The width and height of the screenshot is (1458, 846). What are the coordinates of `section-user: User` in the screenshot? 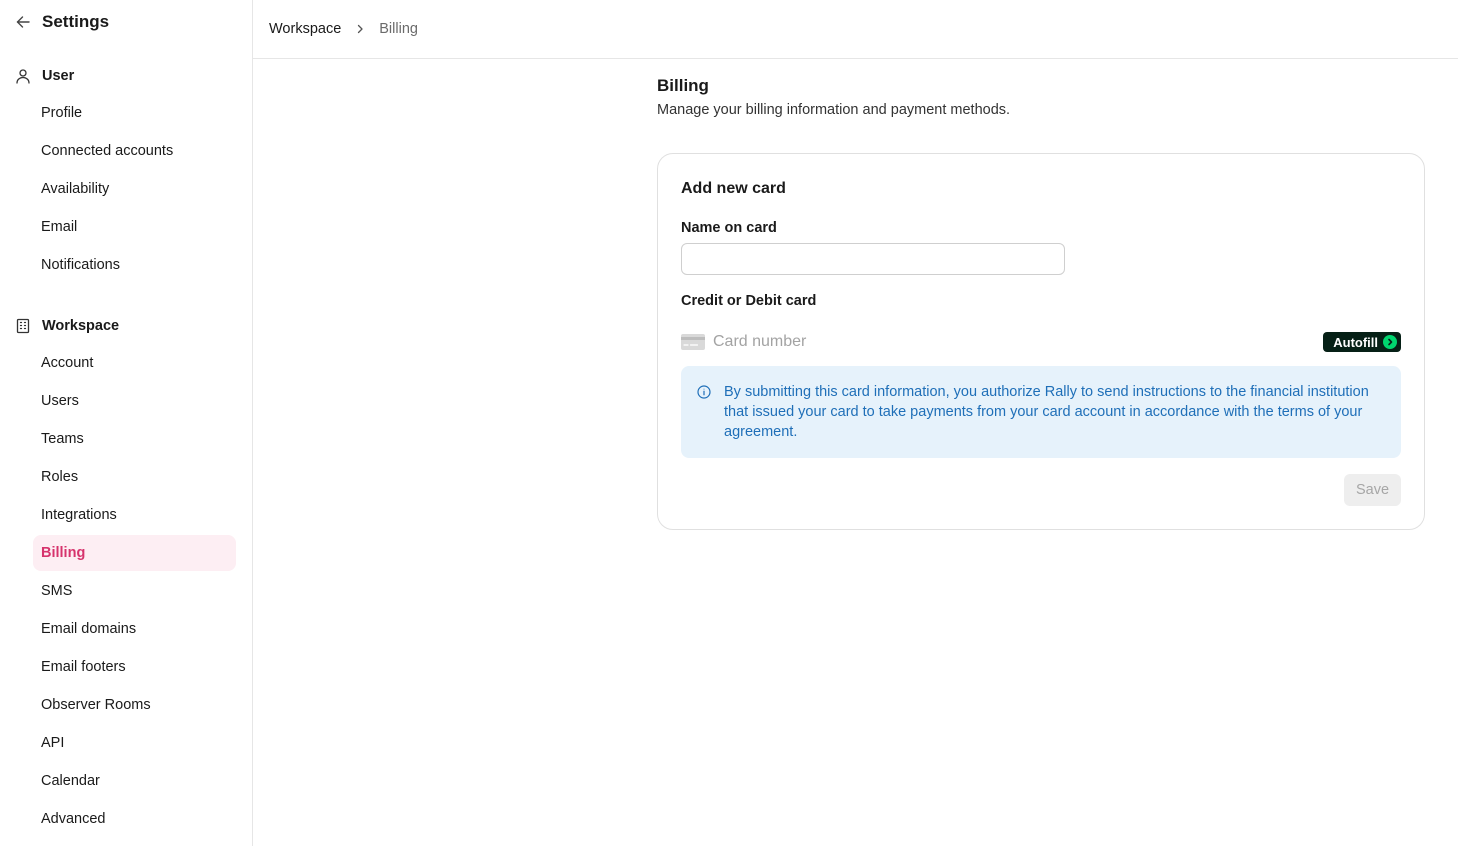 It's located at (44, 76).